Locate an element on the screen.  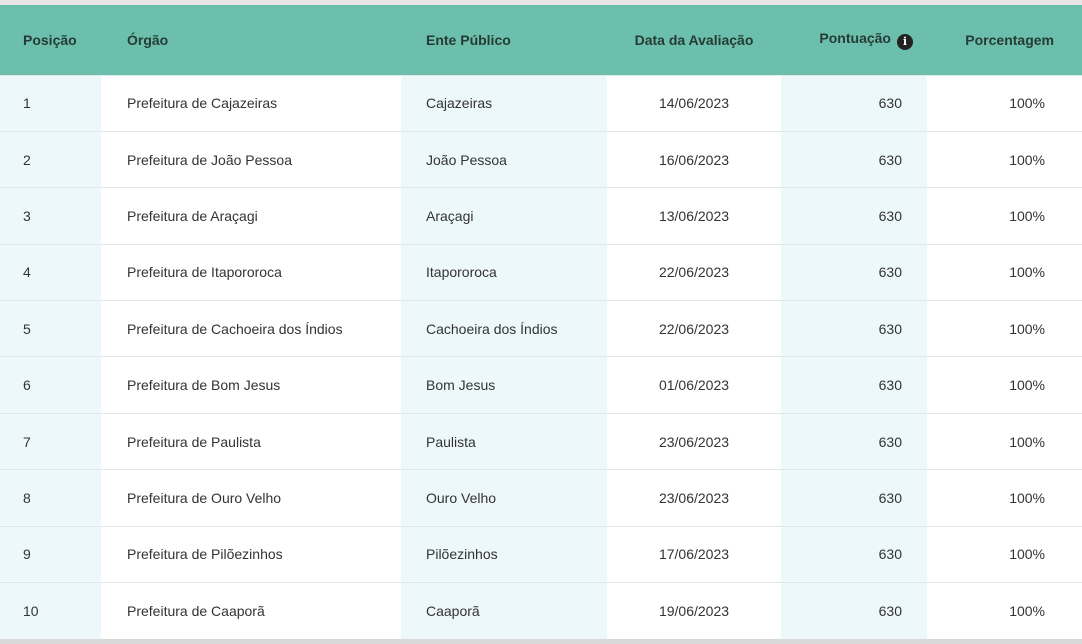
cell-ente-publico: João Pessoa is located at coordinates (504, 159).